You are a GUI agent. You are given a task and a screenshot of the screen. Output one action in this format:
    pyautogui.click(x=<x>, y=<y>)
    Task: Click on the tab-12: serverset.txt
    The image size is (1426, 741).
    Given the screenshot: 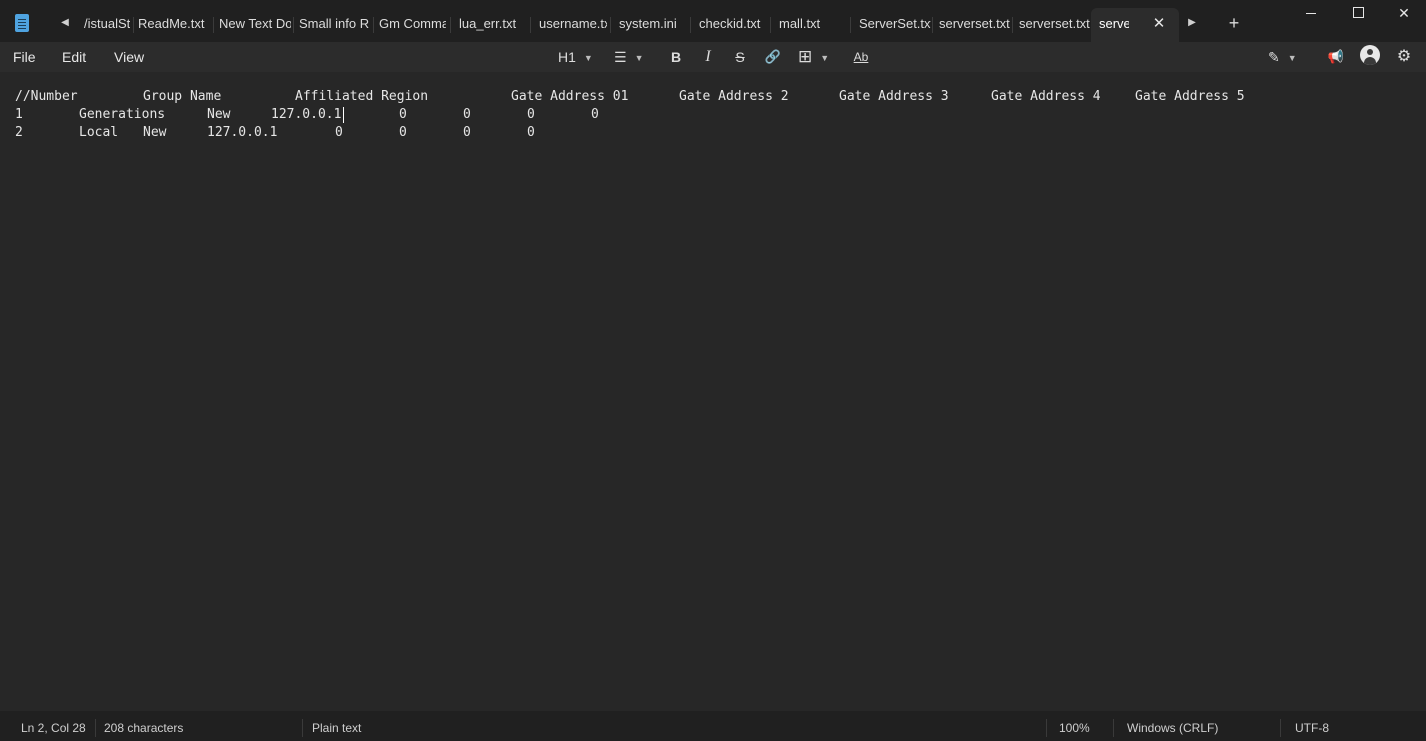 What is the action you would take?
    pyautogui.click(x=975, y=24)
    